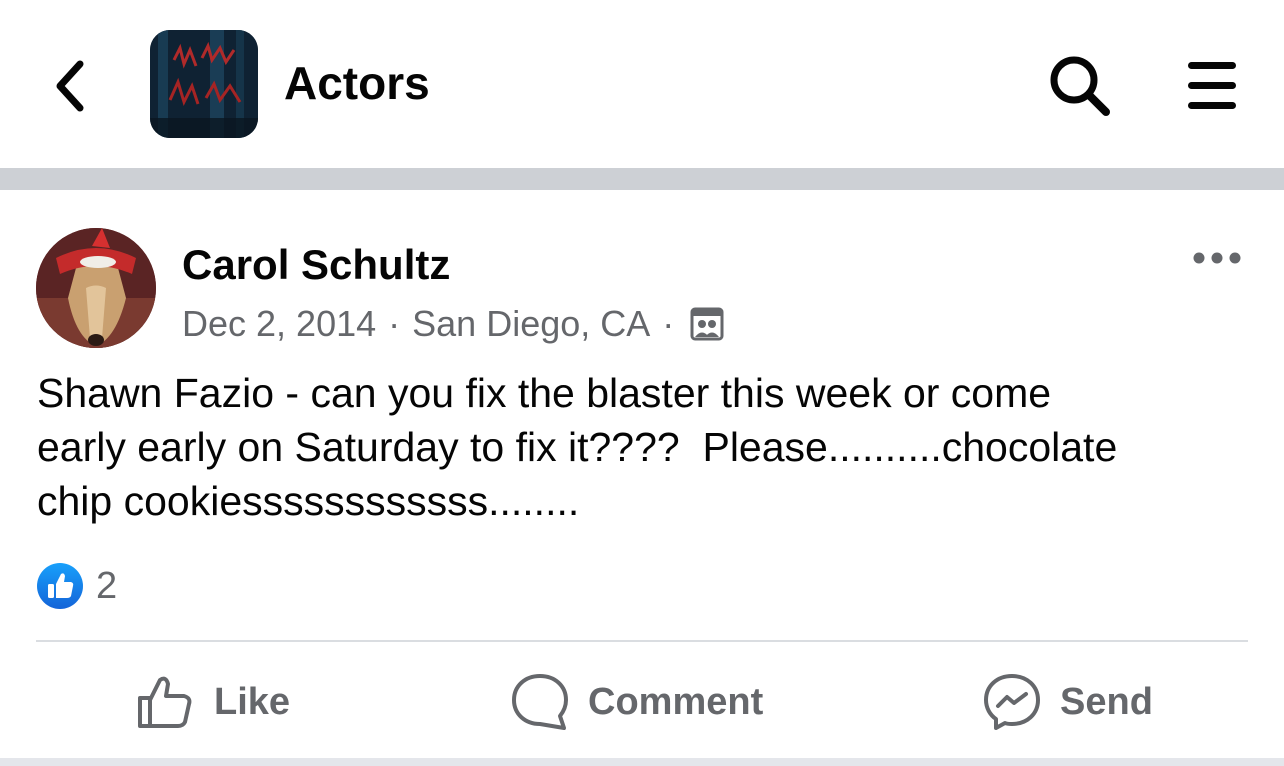 This screenshot has height=766, width=1284. I want to click on avatar, so click(96, 288).